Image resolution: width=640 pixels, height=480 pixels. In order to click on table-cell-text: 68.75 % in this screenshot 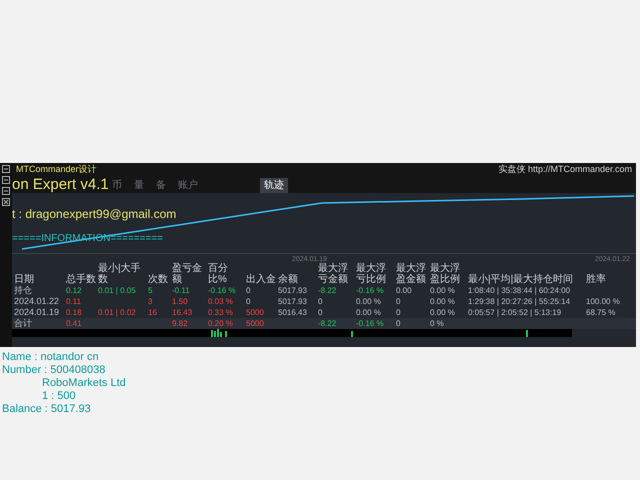, I will do `click(601, 312)`.